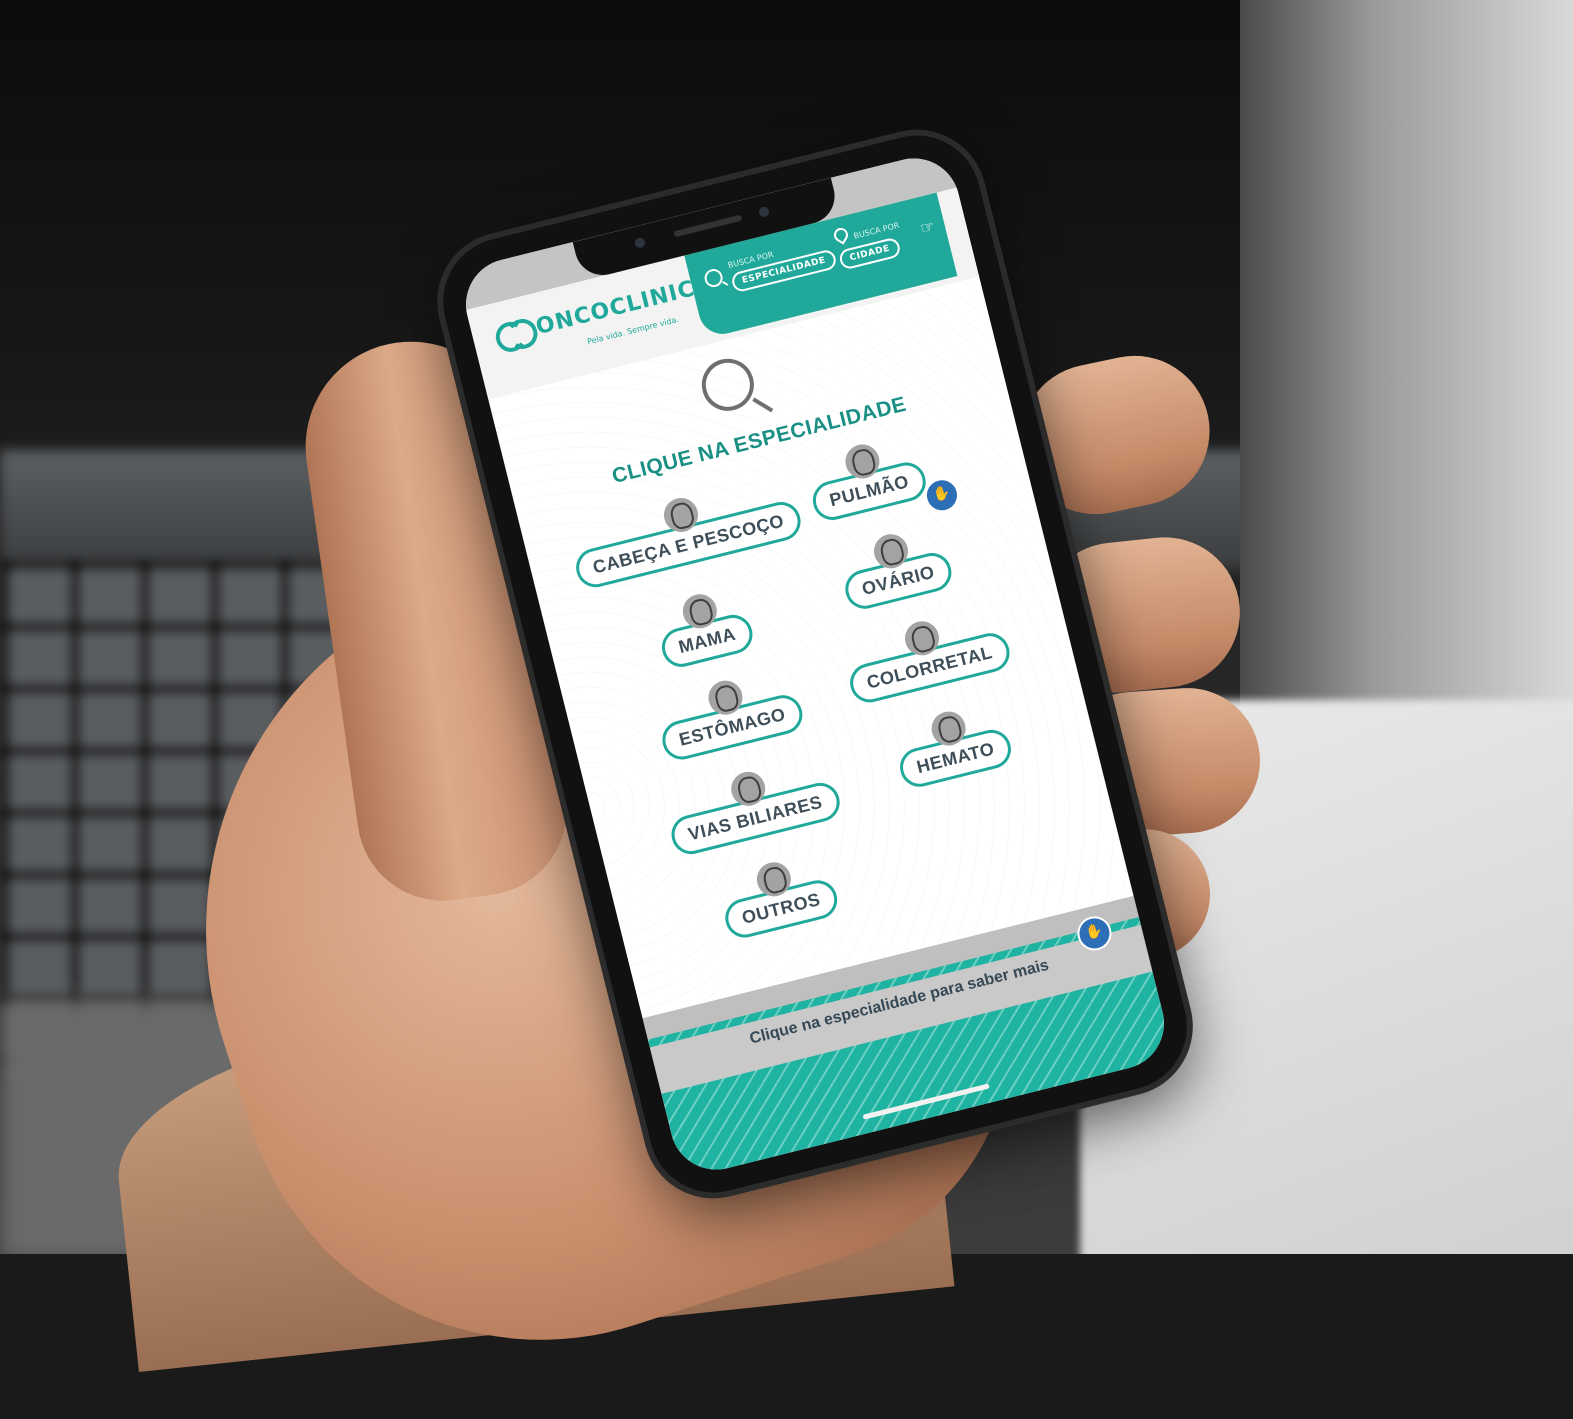  Describe the element at coordinates (927, 227) in the screenshot. I see `hand-pointer-icon: ☞` at that location.